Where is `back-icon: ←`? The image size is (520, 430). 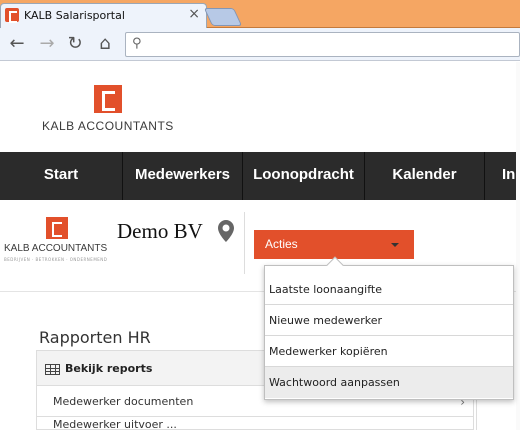
back-icon: ← is located at coordinates (17, 44).